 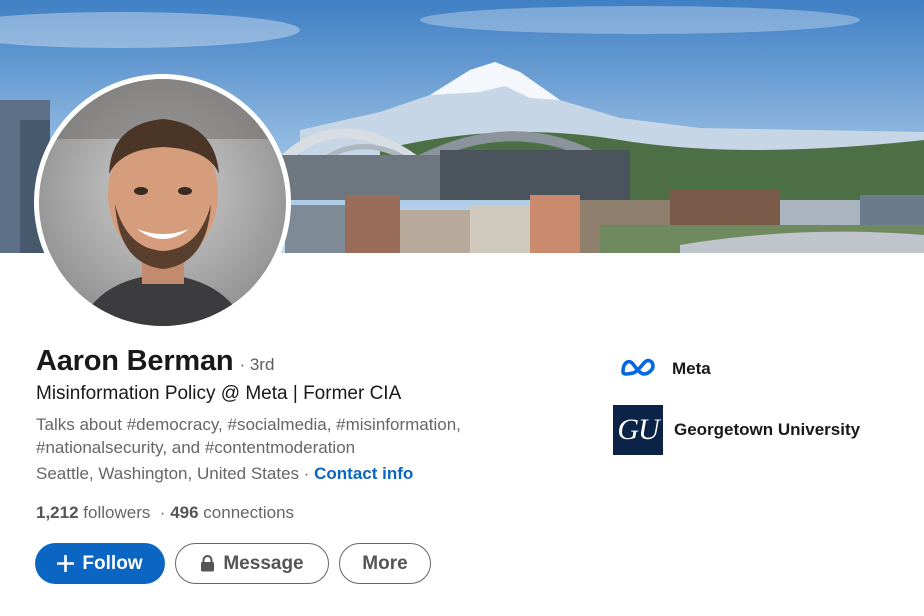 I want to click on contact-info-link: Contact info, so click(x=363, y=473).